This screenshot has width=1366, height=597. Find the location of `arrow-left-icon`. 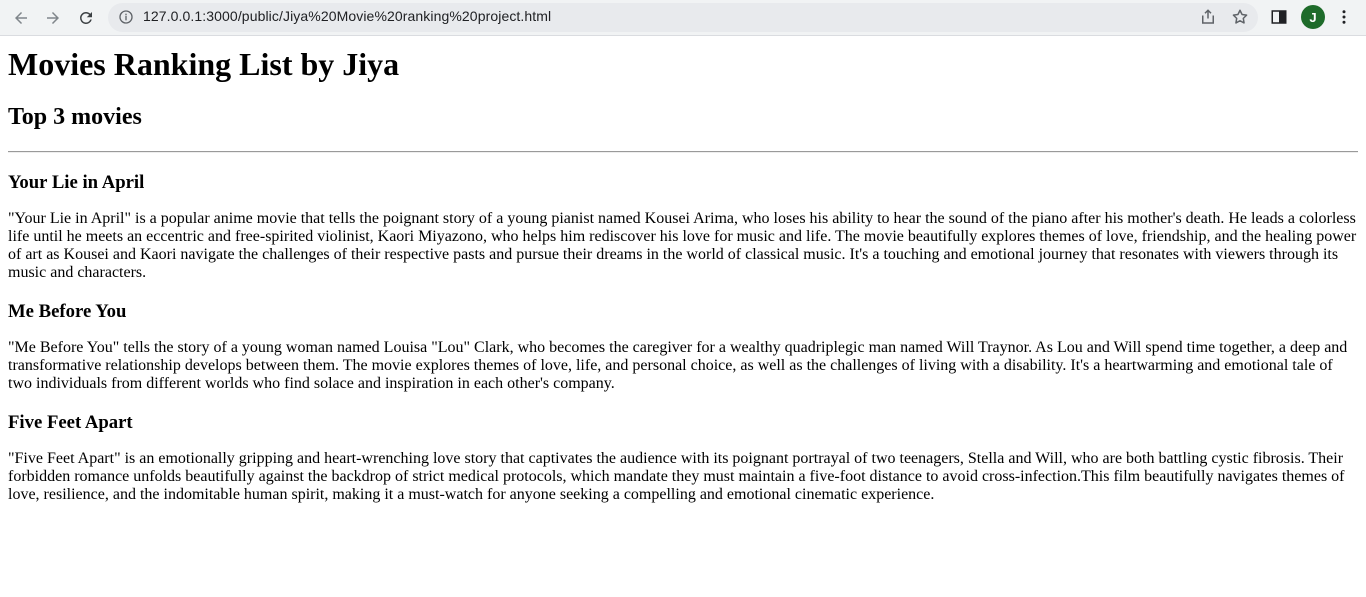

arrow-left-icon is located at coordinates (21, 18).